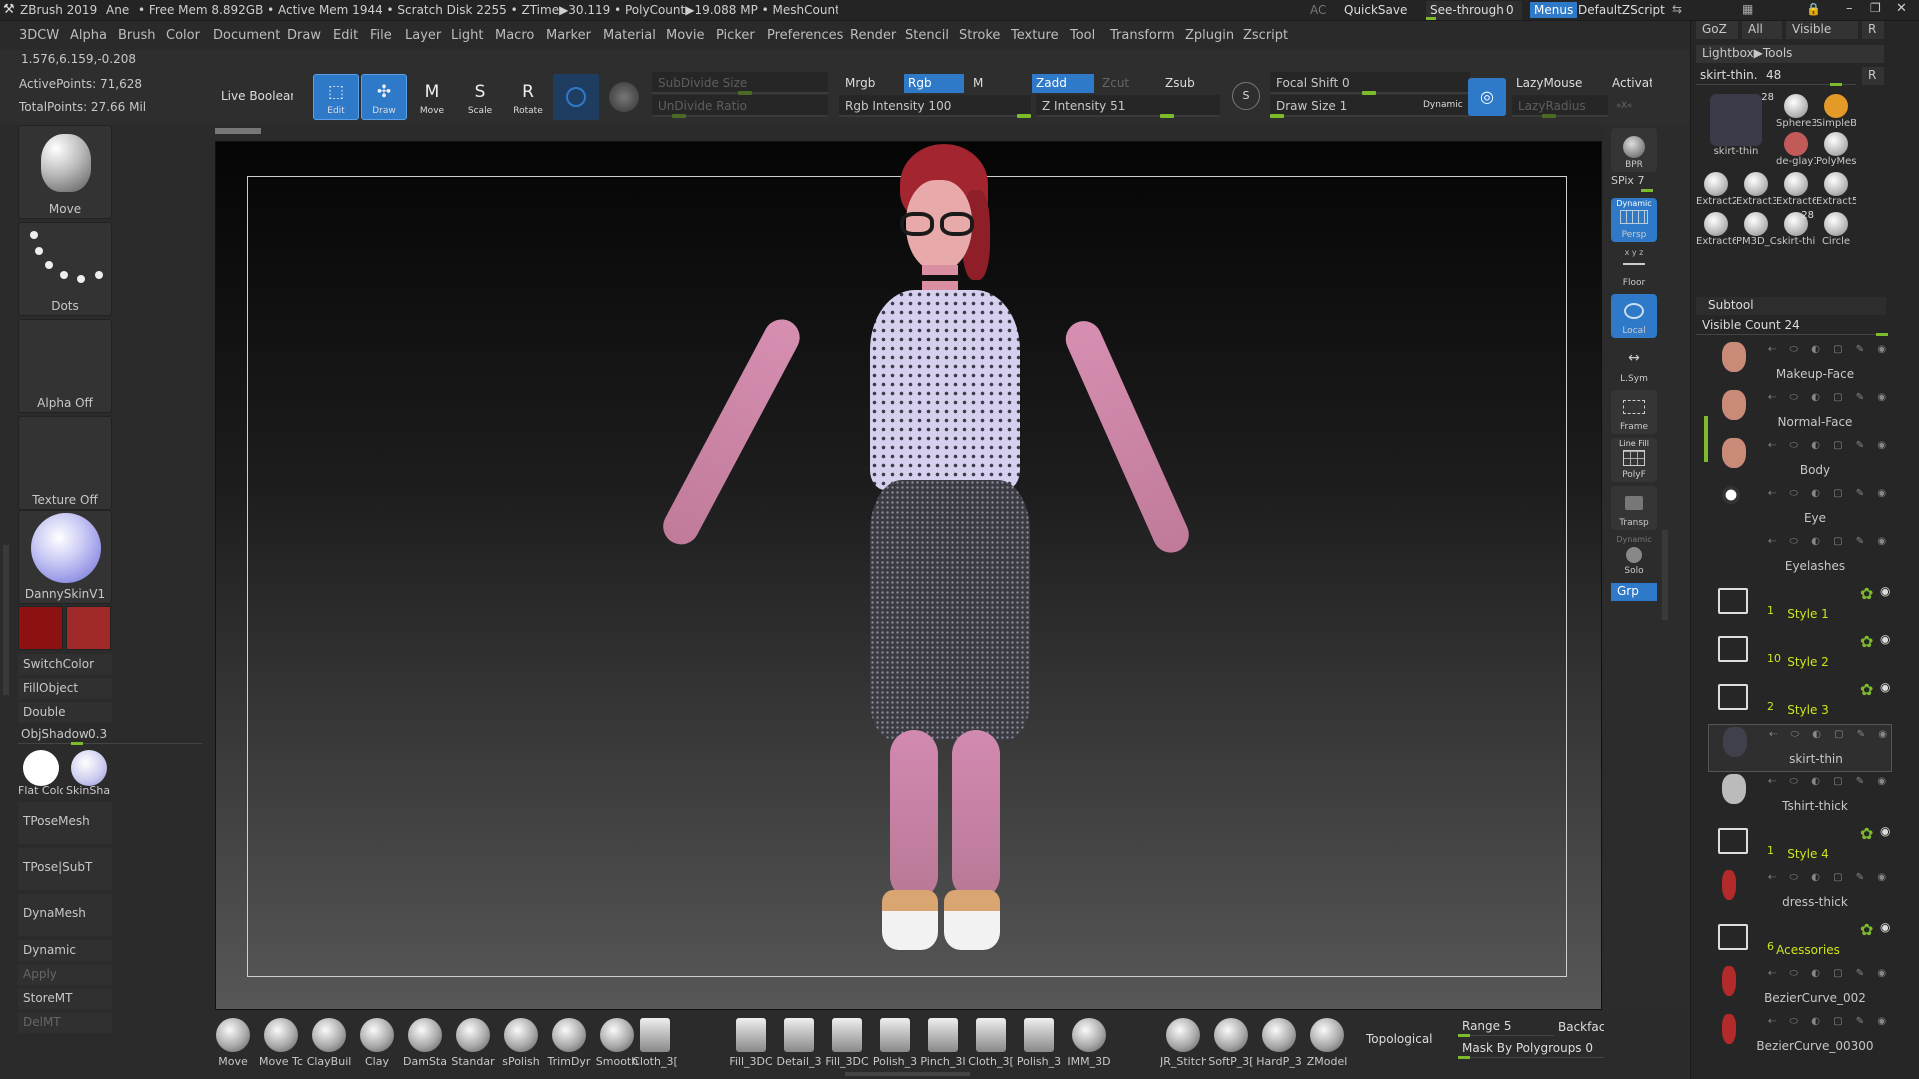  Describe the element at coordinates (1800, 508) in the screenshot. I see `subtool-item: ⇠ ⬭ ◐ ▢ ✎ ◉ Eye` at that location.